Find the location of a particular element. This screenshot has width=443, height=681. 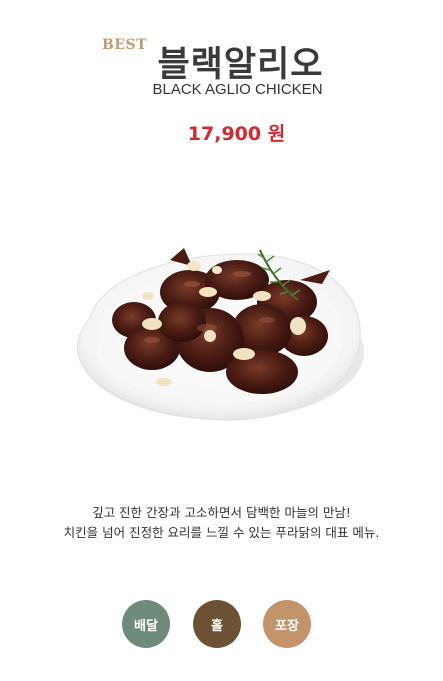

dine-in-button: 홀 is located at coordinates (217, 624).